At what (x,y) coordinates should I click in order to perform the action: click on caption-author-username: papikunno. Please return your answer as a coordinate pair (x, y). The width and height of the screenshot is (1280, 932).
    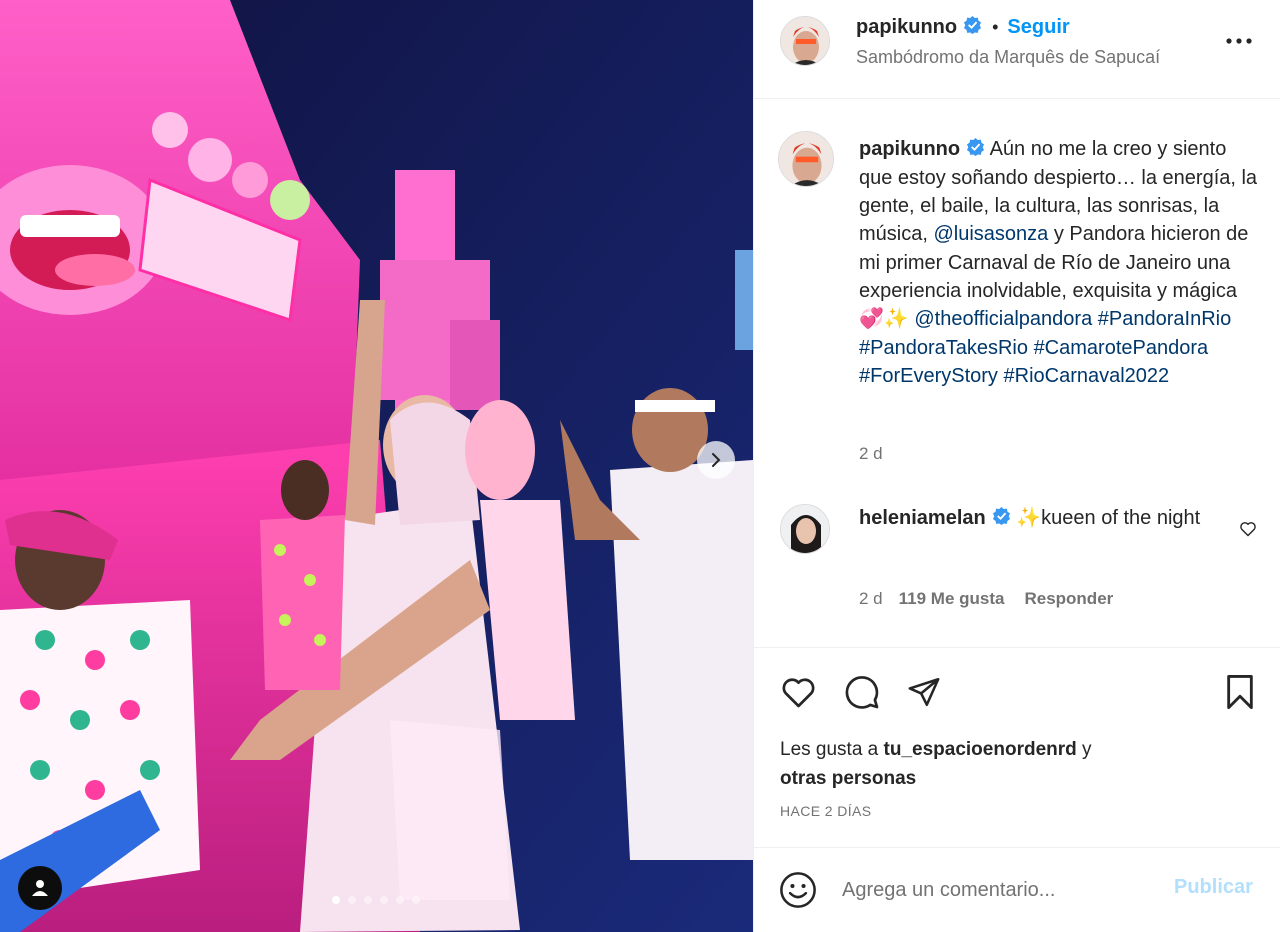
    Looking at the image, I should click on (909, 149).